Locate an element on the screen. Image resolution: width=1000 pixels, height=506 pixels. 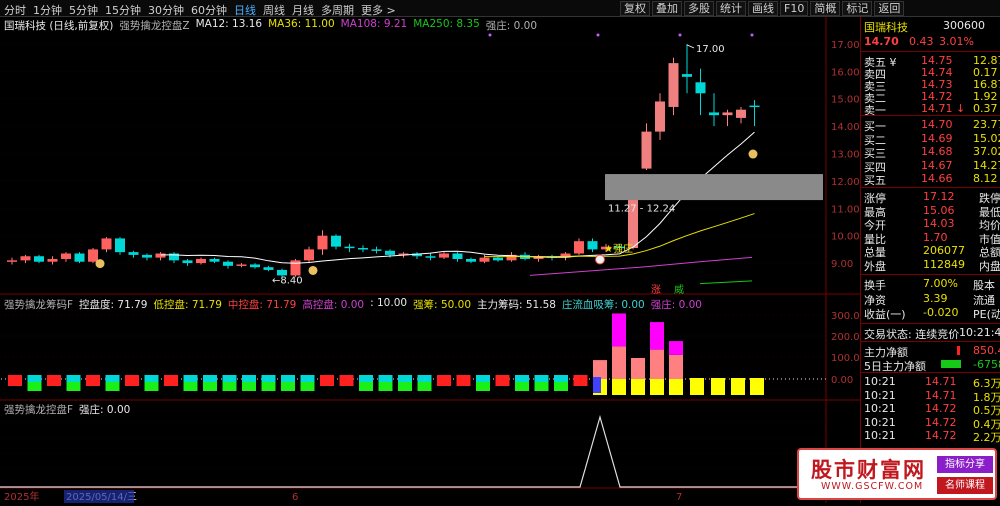
toolbar-button: 复权 is located at coordinates (635, 8).